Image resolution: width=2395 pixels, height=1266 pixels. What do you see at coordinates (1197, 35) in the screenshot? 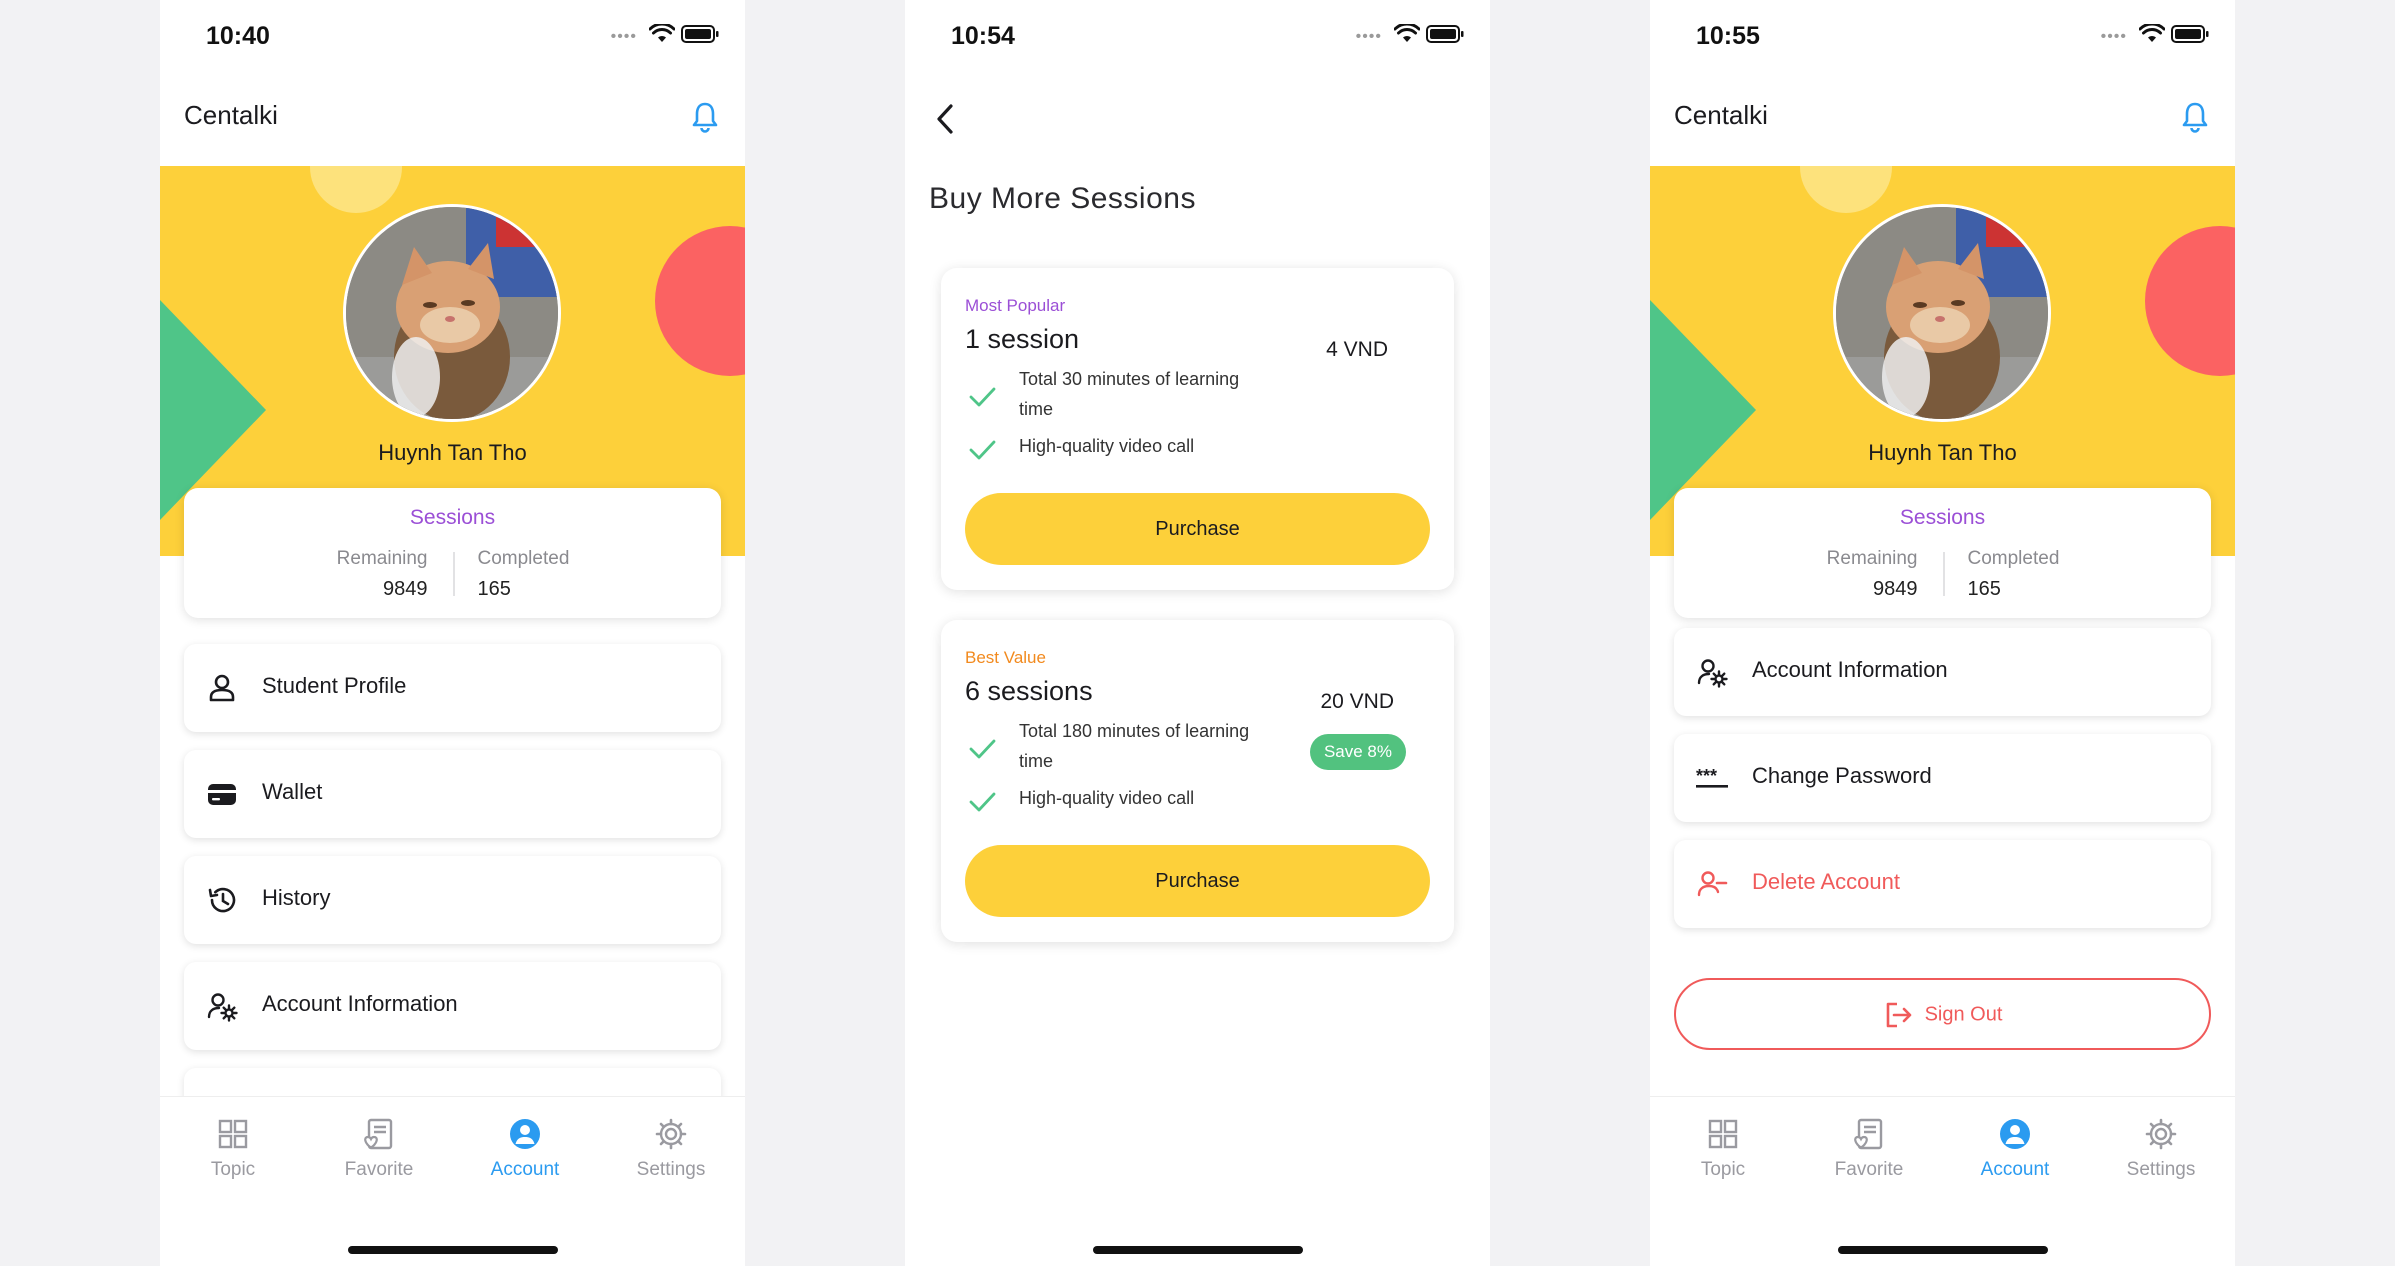
I see `status-bar: 10:54 ••••` at bounding box center [1197, 35].